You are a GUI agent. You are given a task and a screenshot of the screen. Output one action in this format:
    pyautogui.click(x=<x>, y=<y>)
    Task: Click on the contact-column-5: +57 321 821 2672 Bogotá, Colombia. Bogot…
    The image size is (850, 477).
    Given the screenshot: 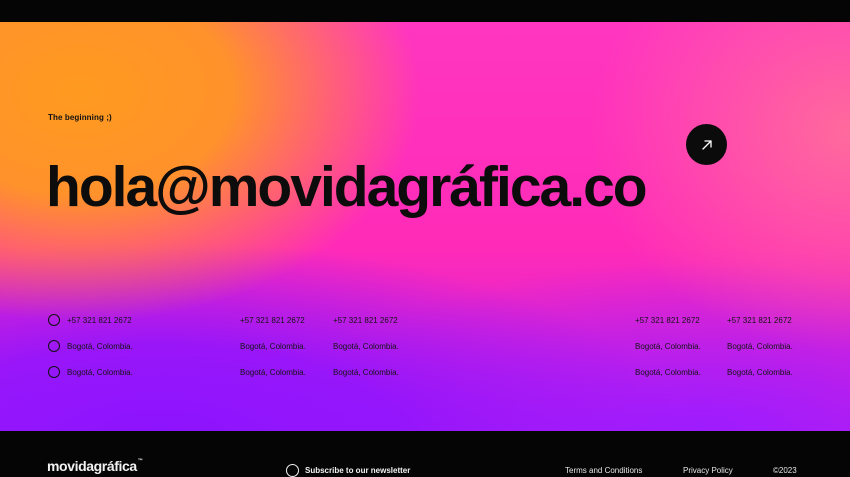 What is the action you would take?
    pyautogui.click(x=760, y=346)
    